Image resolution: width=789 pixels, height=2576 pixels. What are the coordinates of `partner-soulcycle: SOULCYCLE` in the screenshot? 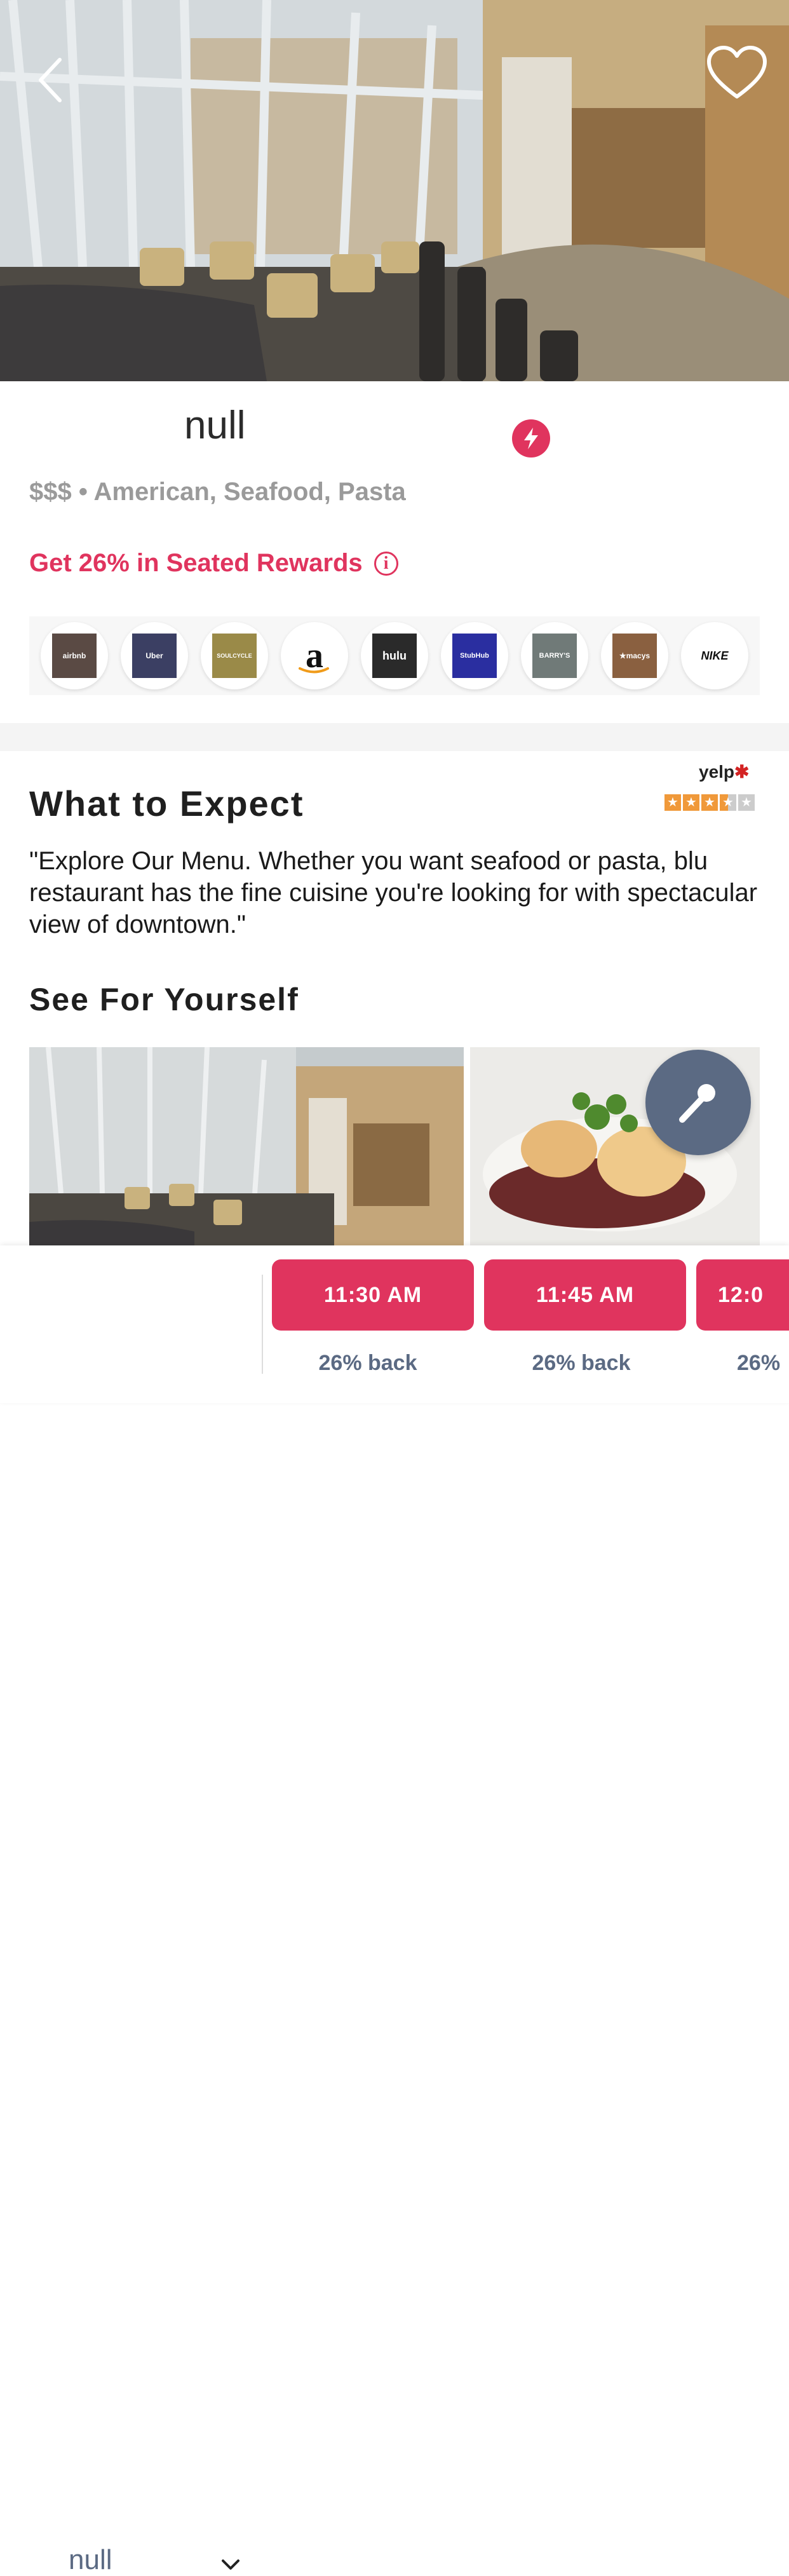 It's located at (234, 655).